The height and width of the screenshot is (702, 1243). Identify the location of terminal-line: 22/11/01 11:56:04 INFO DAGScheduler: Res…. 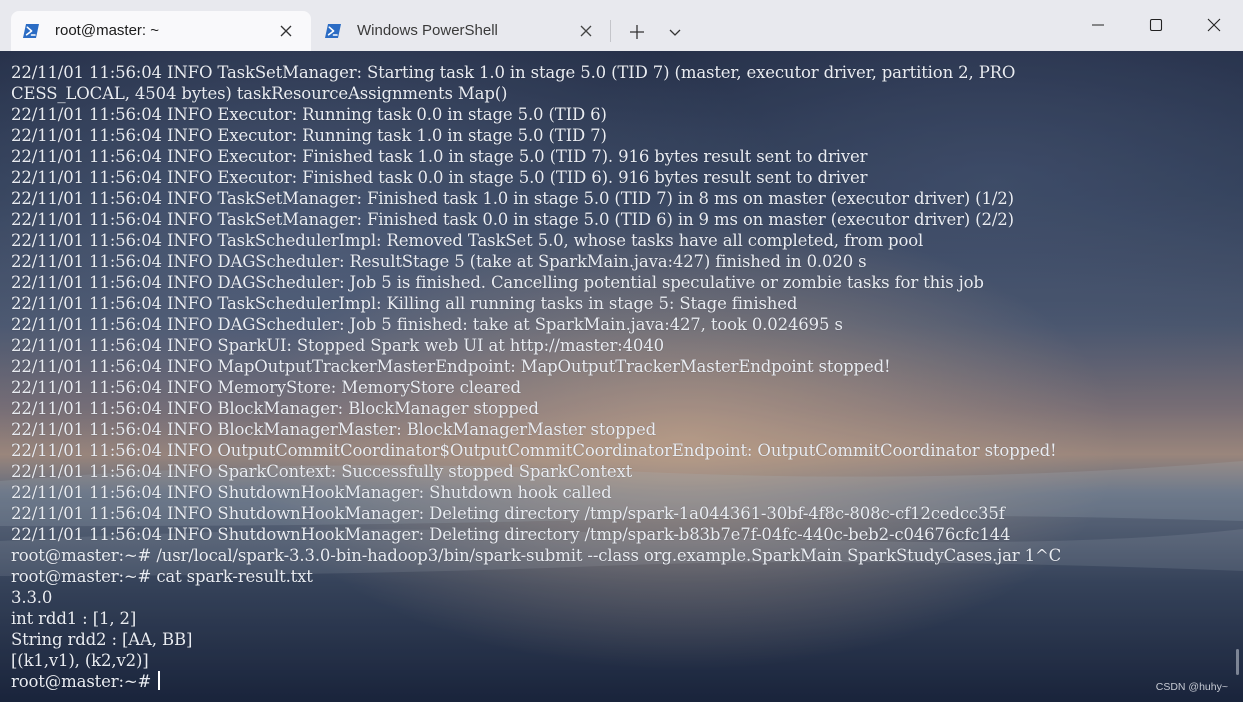
(439, 261).